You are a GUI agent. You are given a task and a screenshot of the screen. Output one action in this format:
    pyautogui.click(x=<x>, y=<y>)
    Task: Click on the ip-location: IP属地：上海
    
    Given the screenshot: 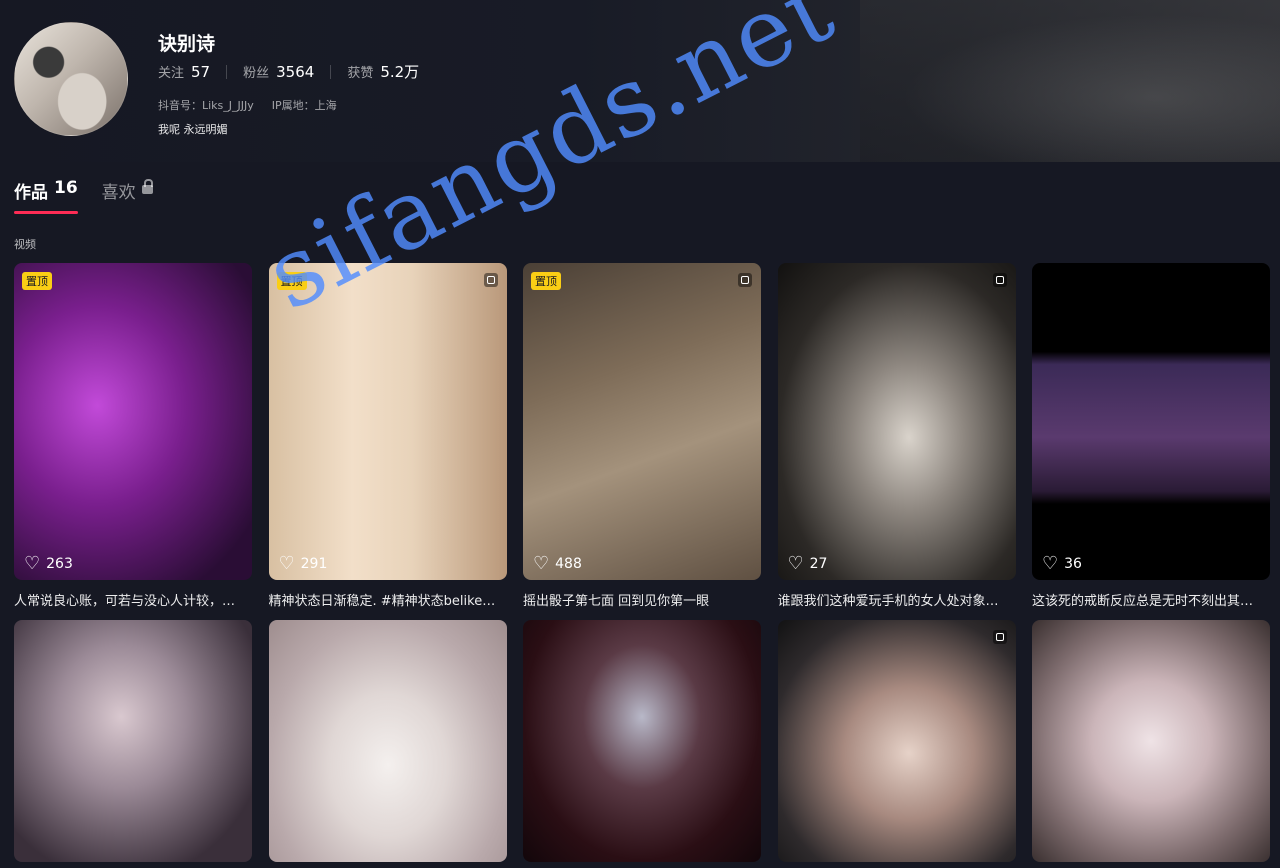 What is the action you would take?
    pyautogui.click(x=304, y=105)
    